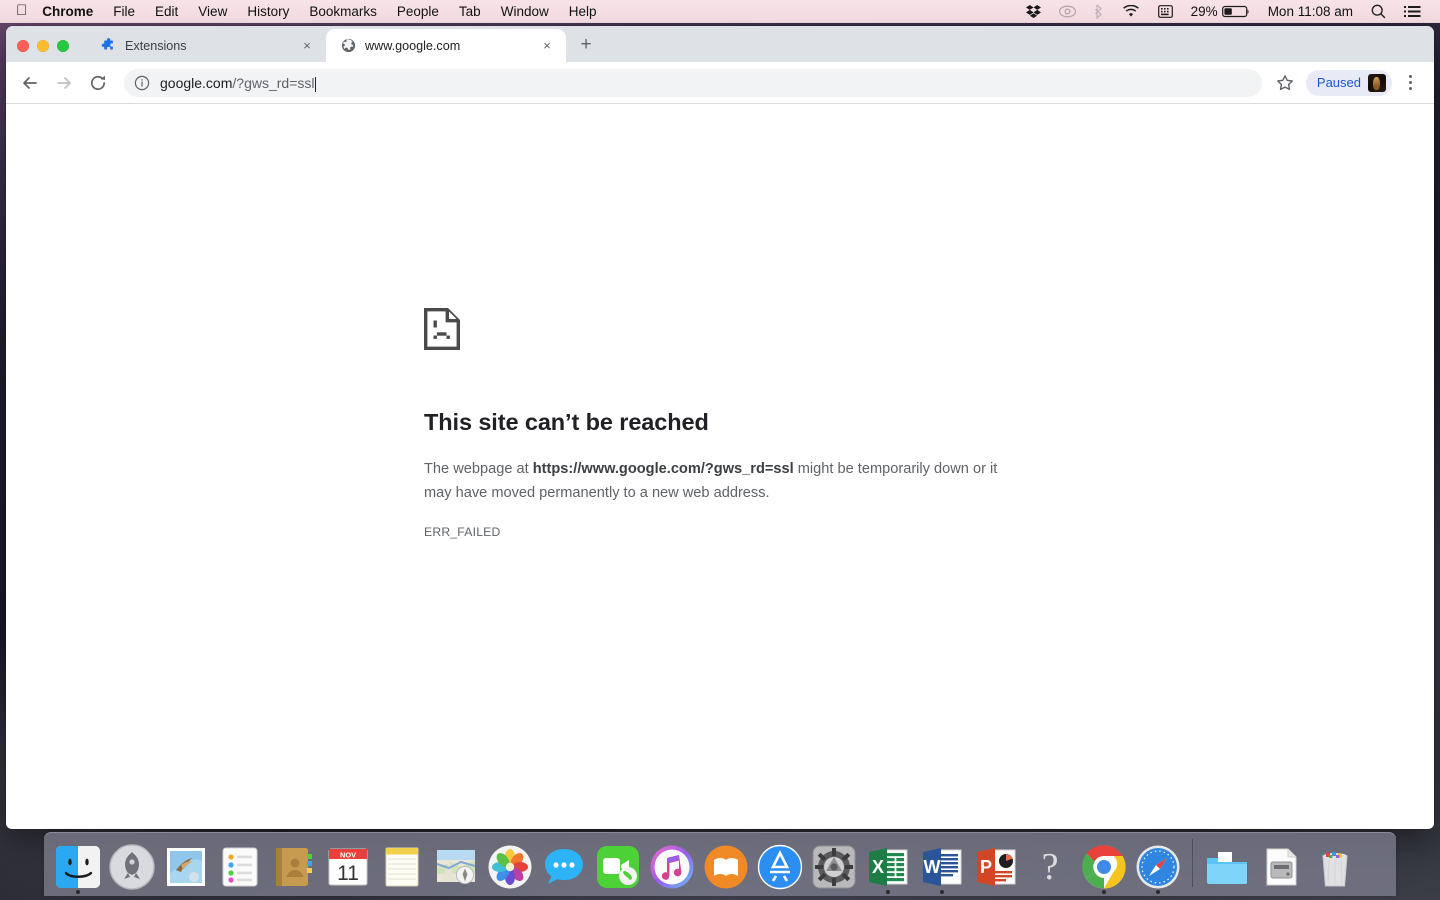  What do you see at coordinates (348, 873) in the screenshot?
I see `calendar-day: 11` at bounding box center [348, 873].